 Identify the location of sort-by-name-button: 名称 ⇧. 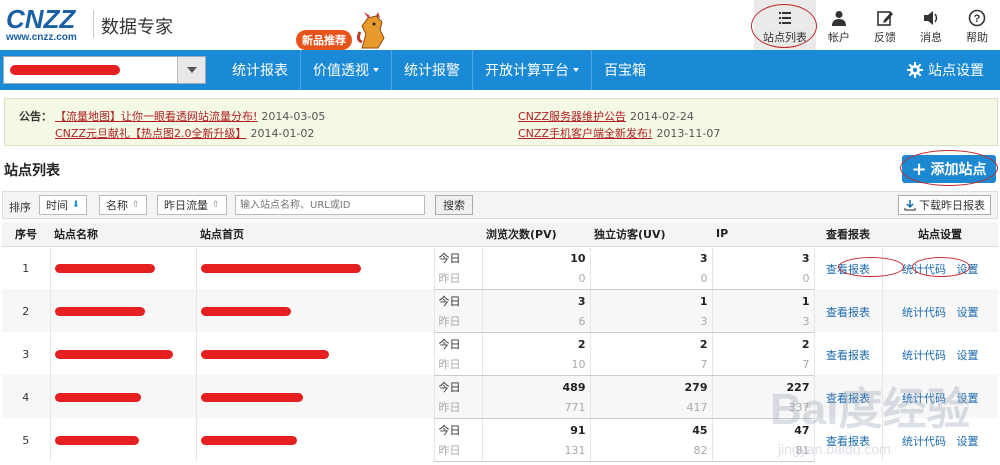
(123, 205).